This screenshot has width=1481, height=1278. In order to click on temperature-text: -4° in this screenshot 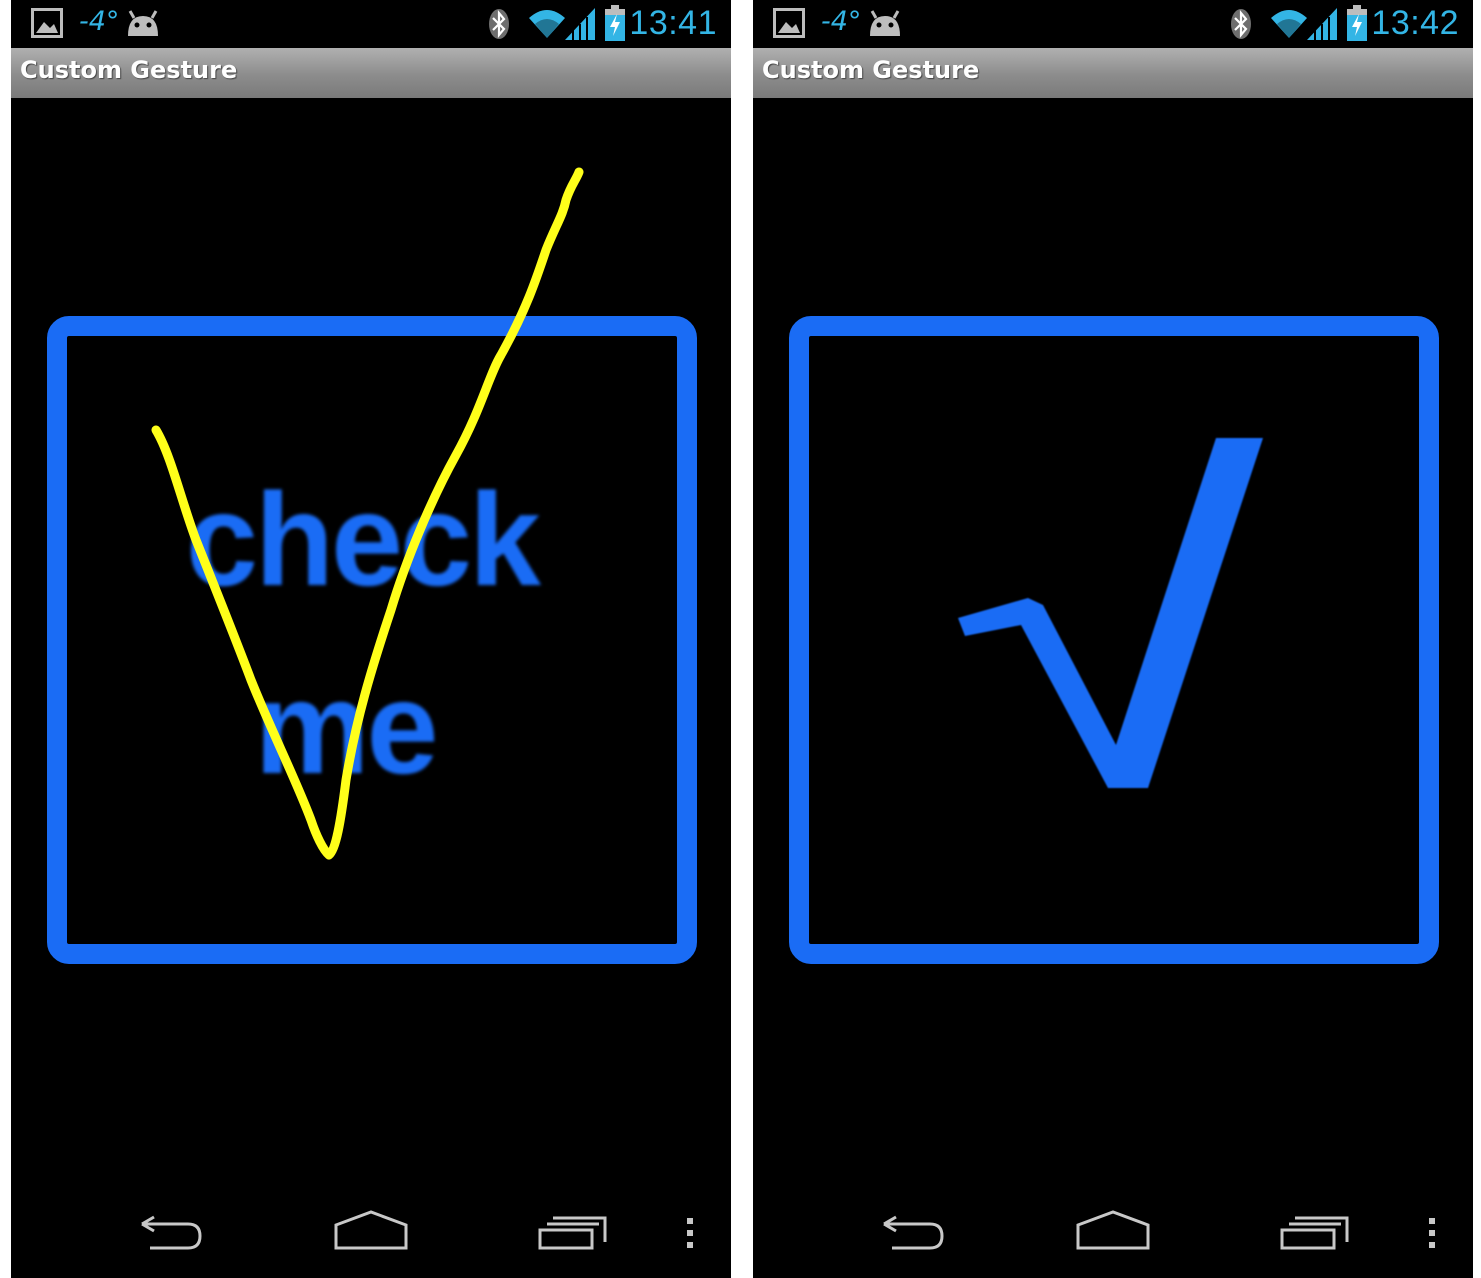, I will do `click(99, 21)`.